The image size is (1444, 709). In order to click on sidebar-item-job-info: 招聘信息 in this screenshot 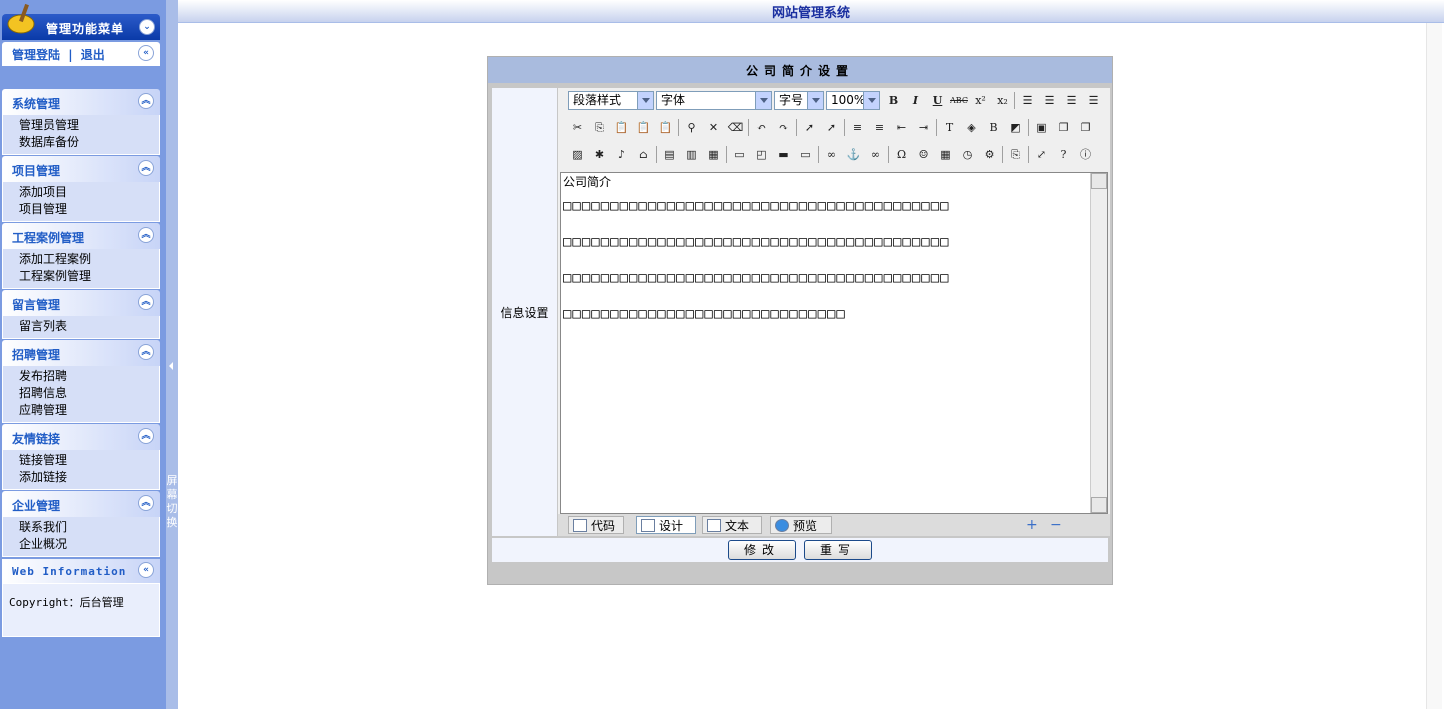, I will do `click(81, 393)`.